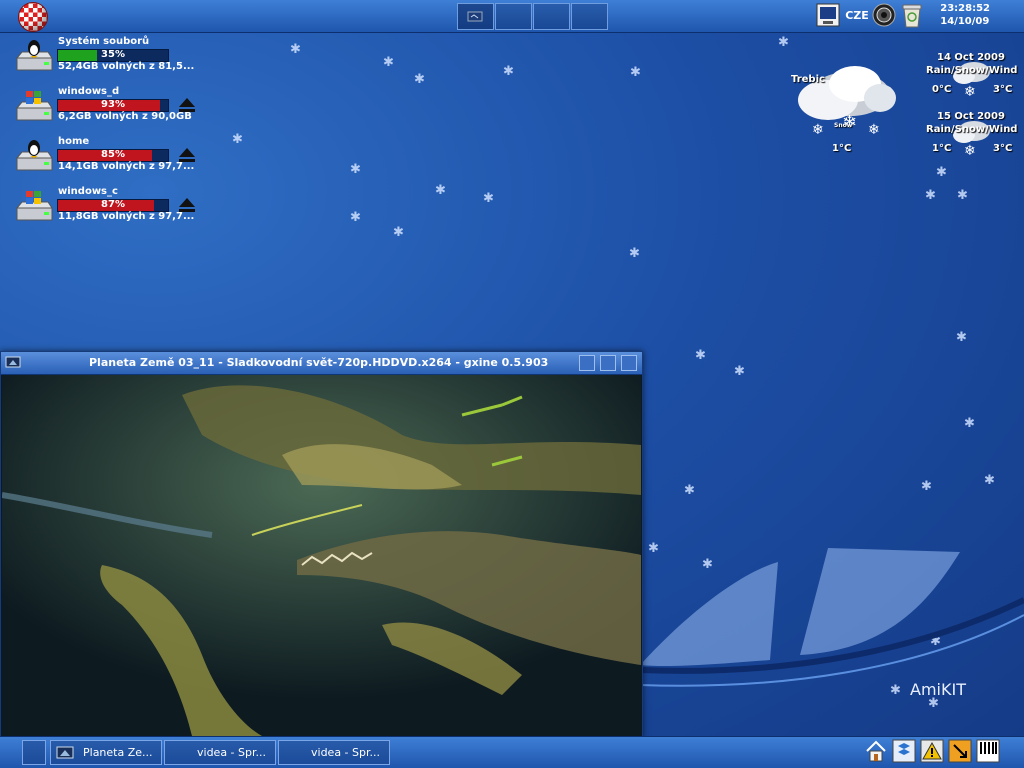 The width and height of the screenshot is (1024, 768). What do you see at coordinates (587, 363) in the screenshot?
I see `minimize-button` at bounding box center [587, 363].